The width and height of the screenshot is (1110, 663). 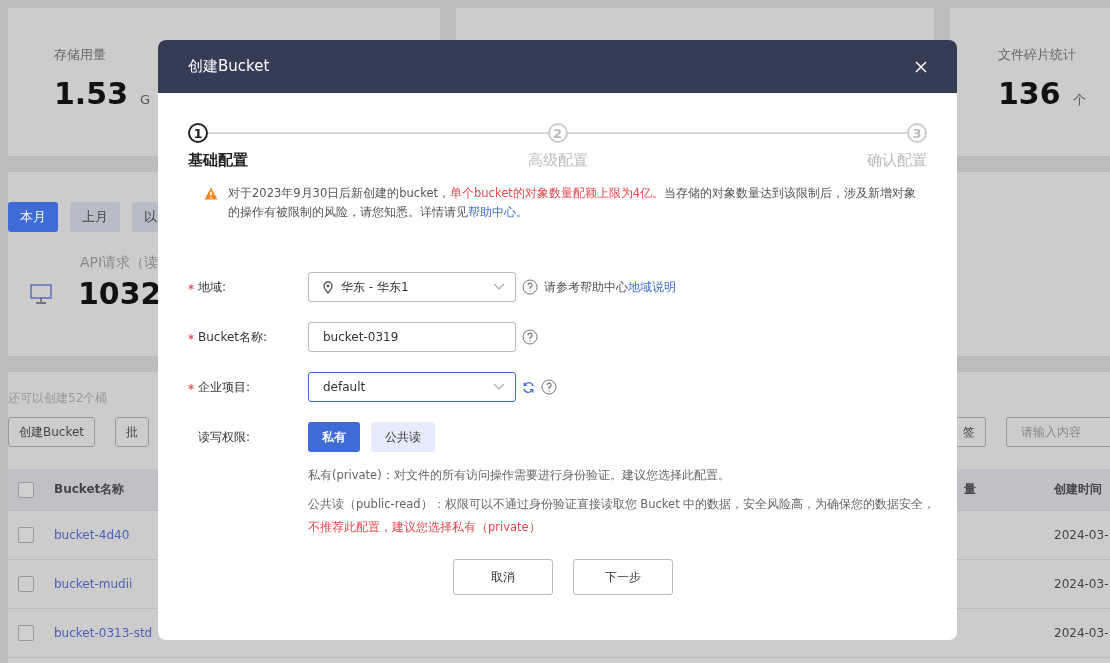 I want to click on field-label: Bucket名称:, so click(x=233, y=337).